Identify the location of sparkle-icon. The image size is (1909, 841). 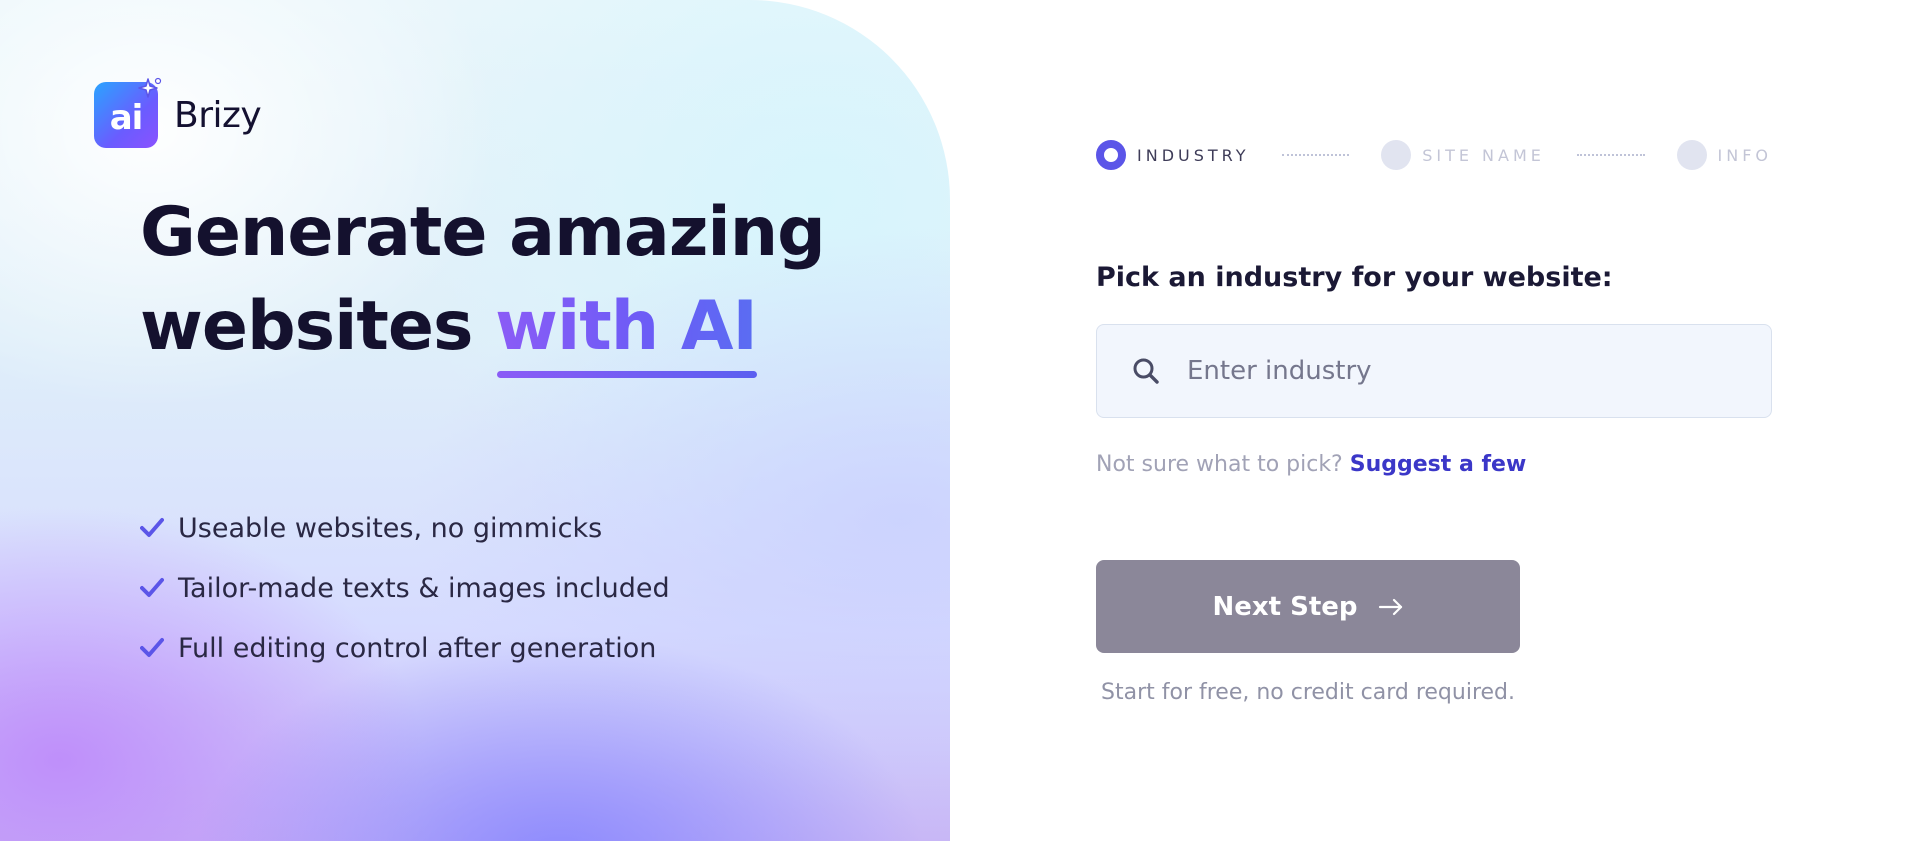
(150, 87).